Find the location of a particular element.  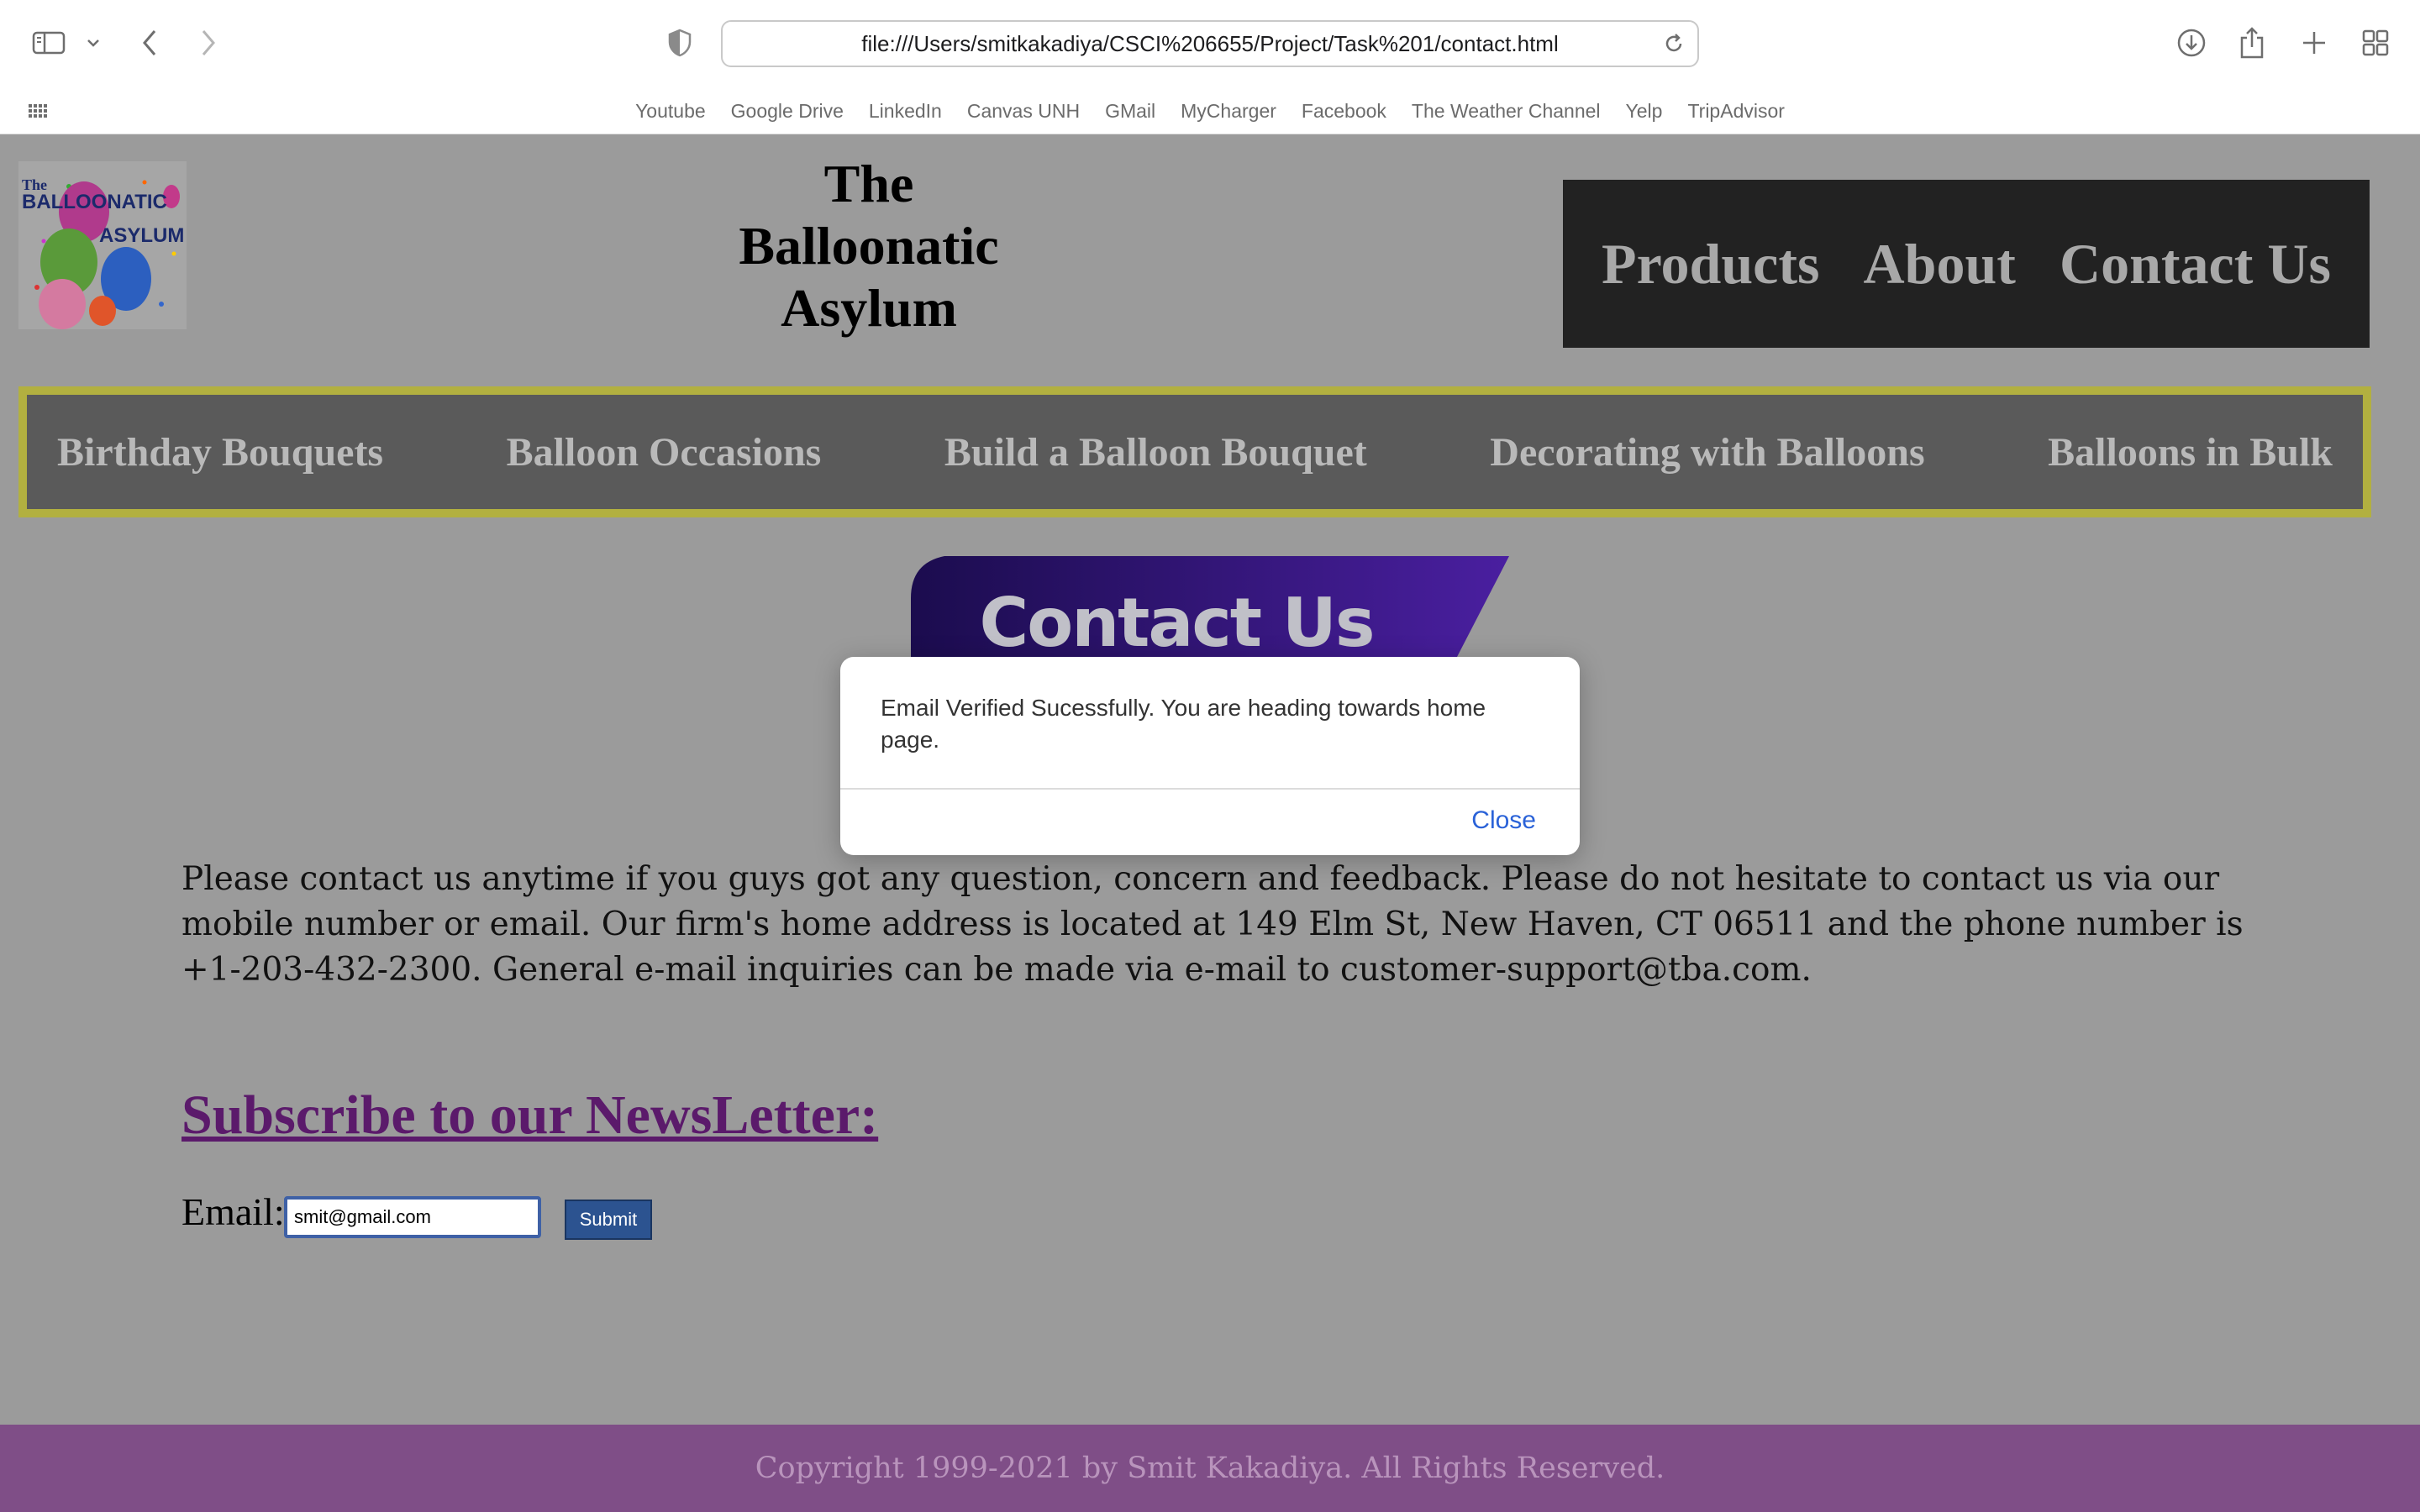

nav-about: About is located at coordinates (1940, 264).